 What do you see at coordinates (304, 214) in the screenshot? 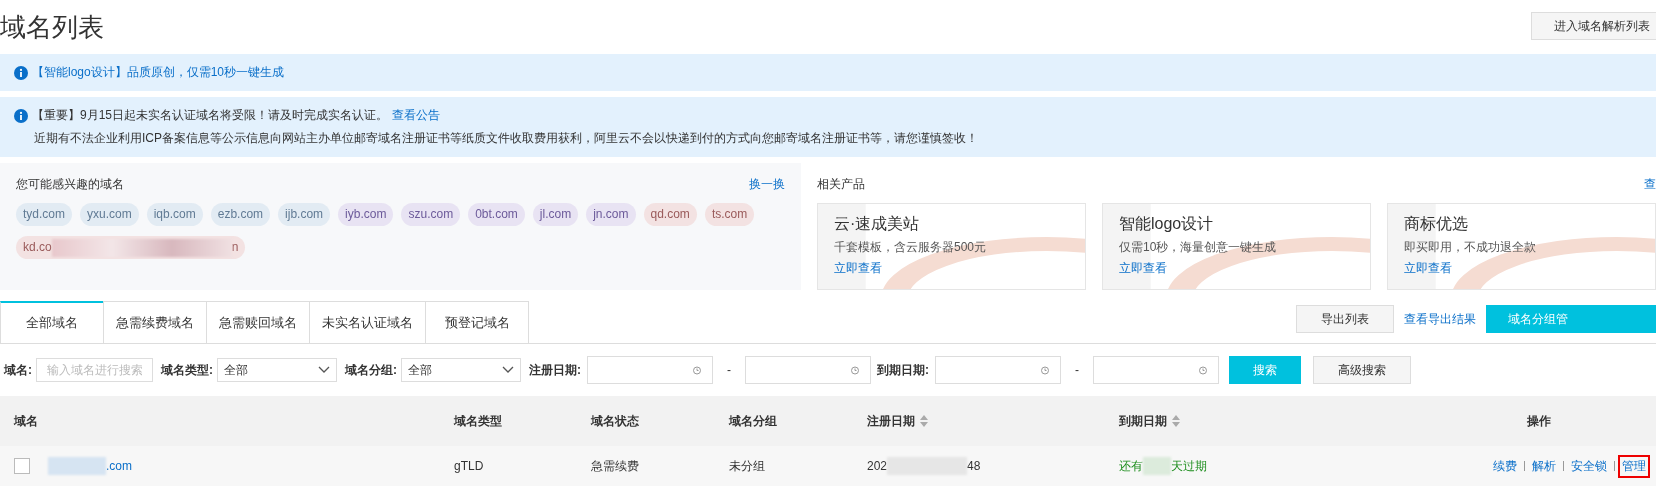
I see `domain-chip: ijb.com` at bounding box center [304, 214].